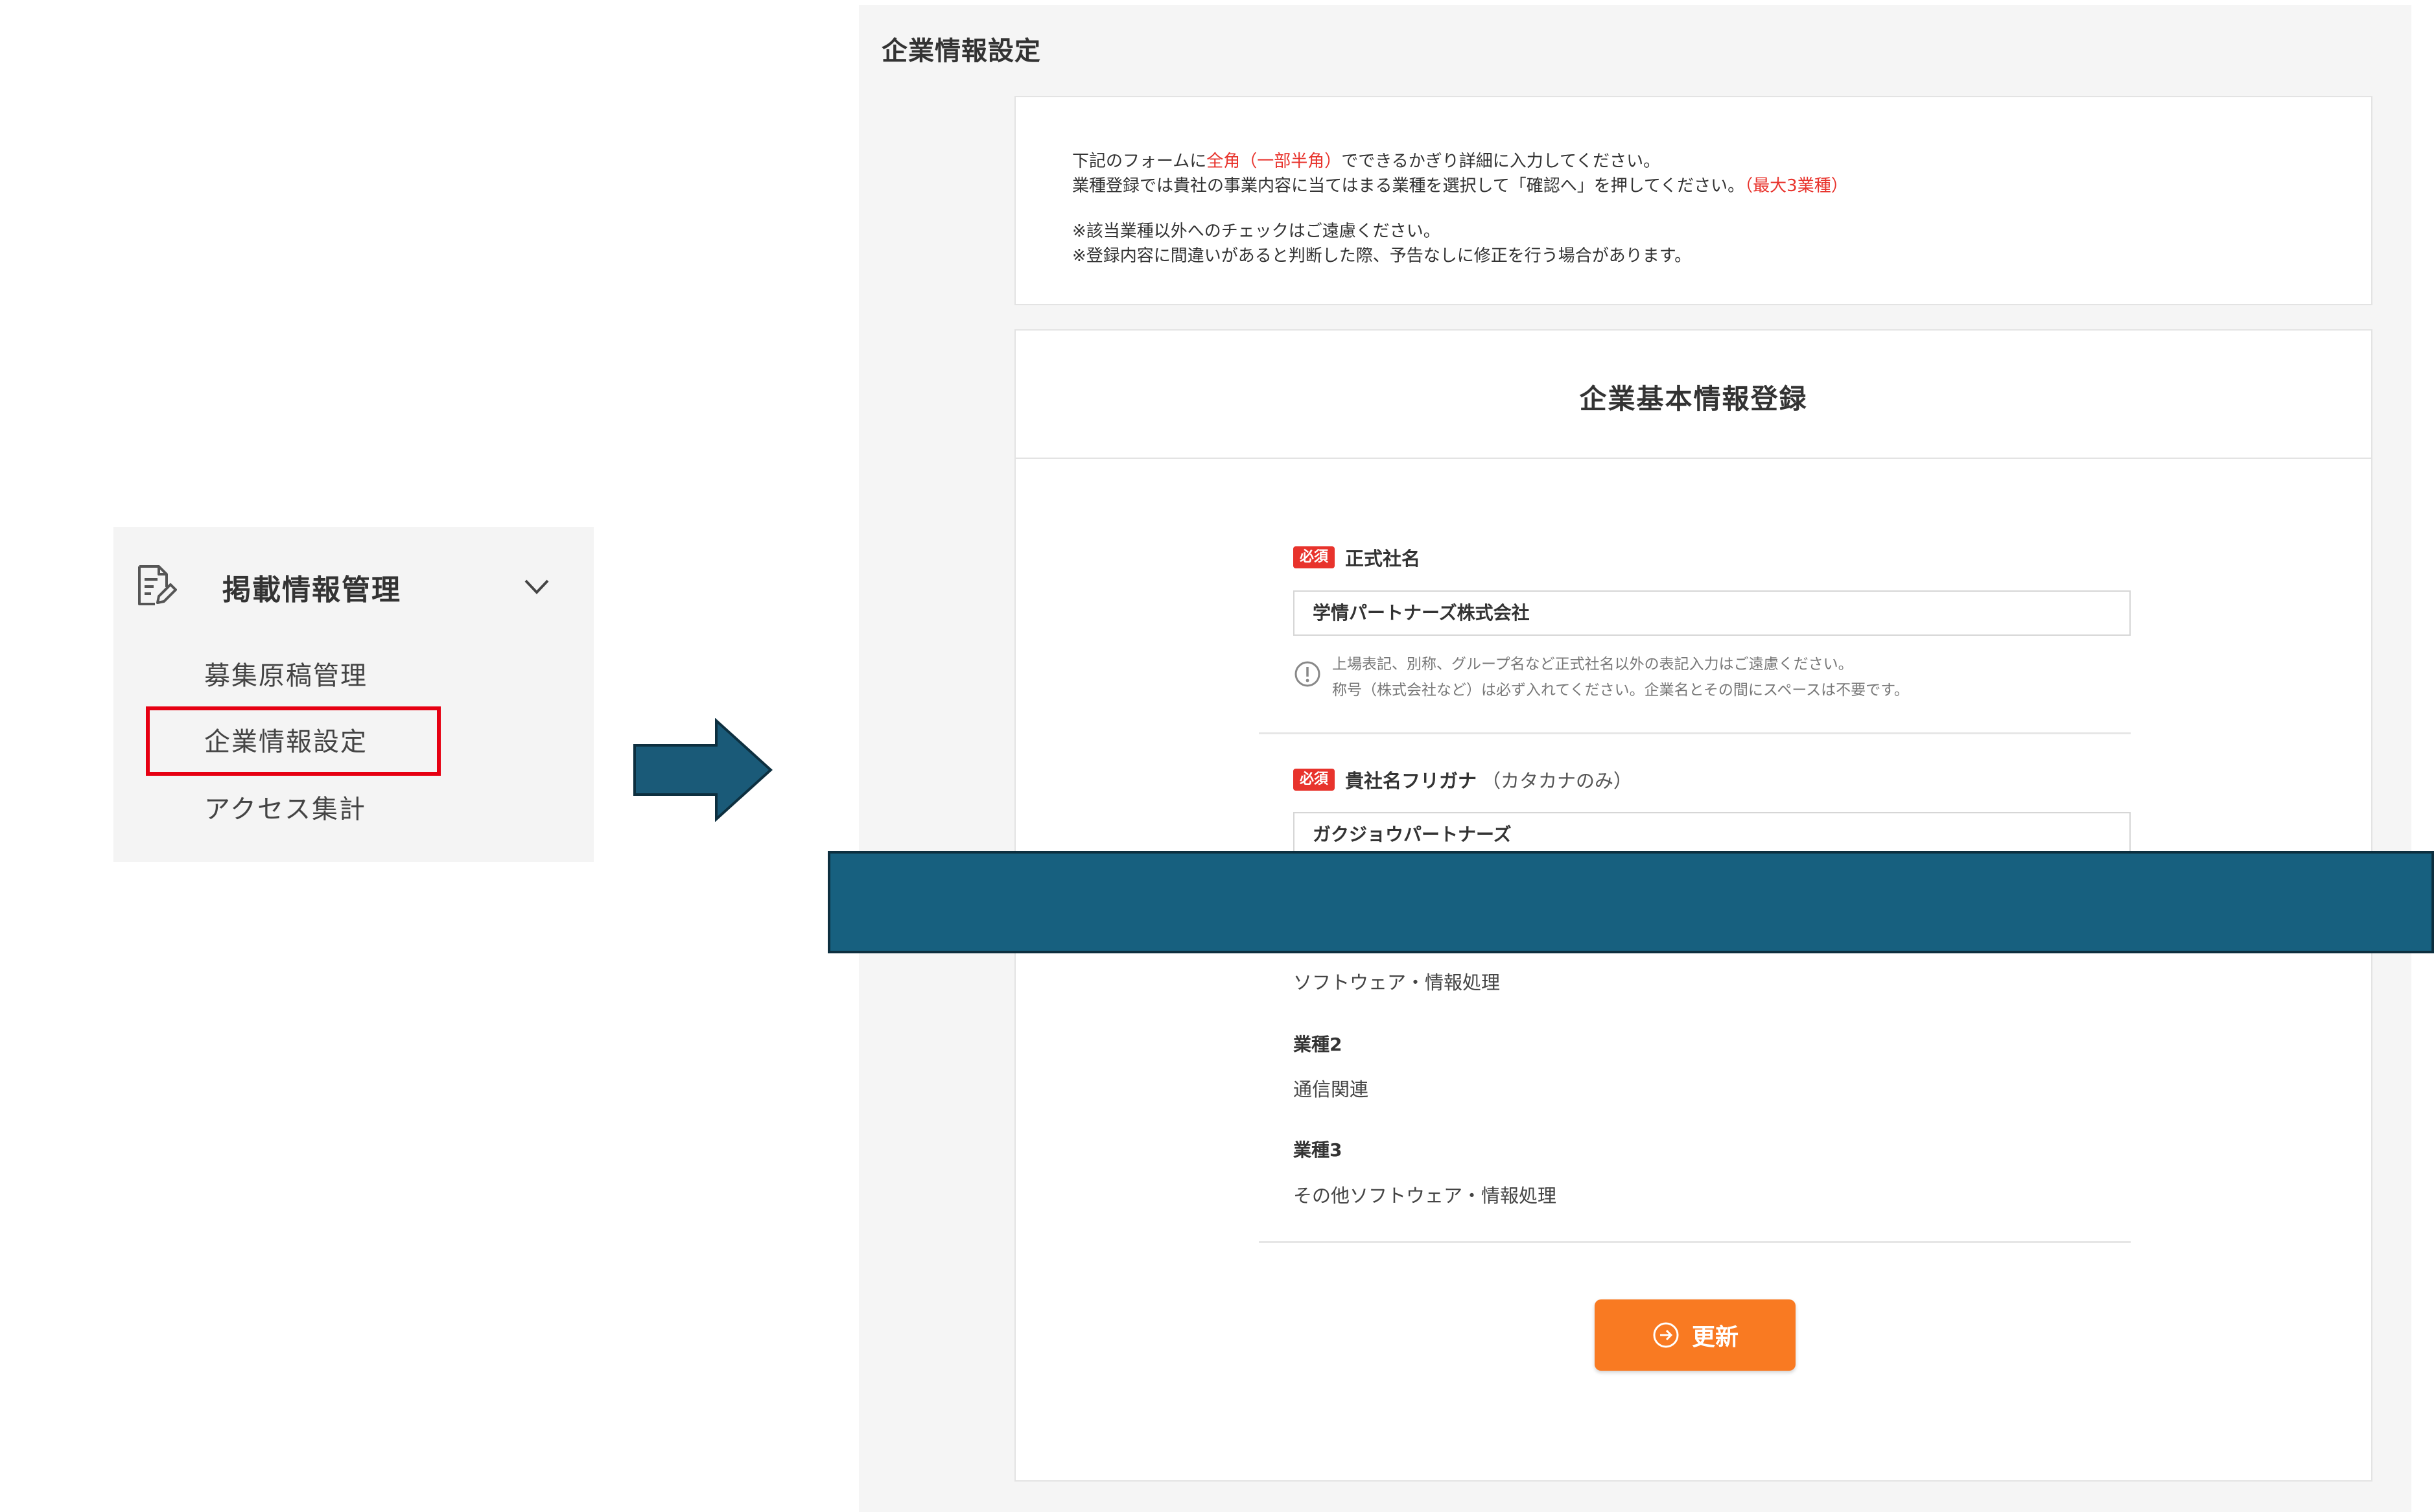  I want to click on right-arrow-icon, so click(703, 770).